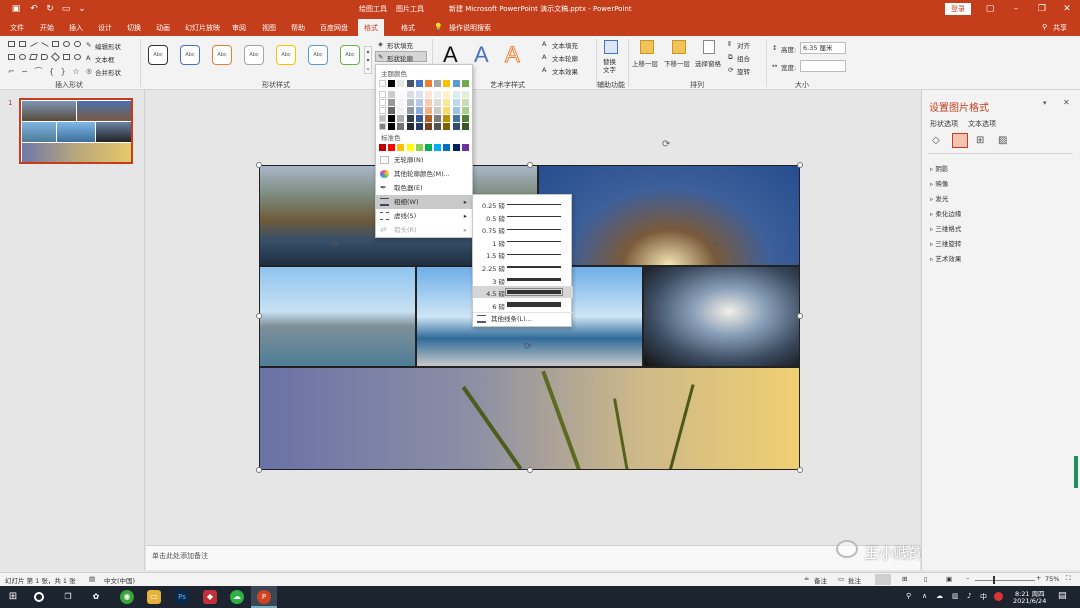  What do you see at coordinates (424, 188) in the screenshot?
I see `eyedropper-item: ✒ 取色器(E)` at bounding box center [424, 188].